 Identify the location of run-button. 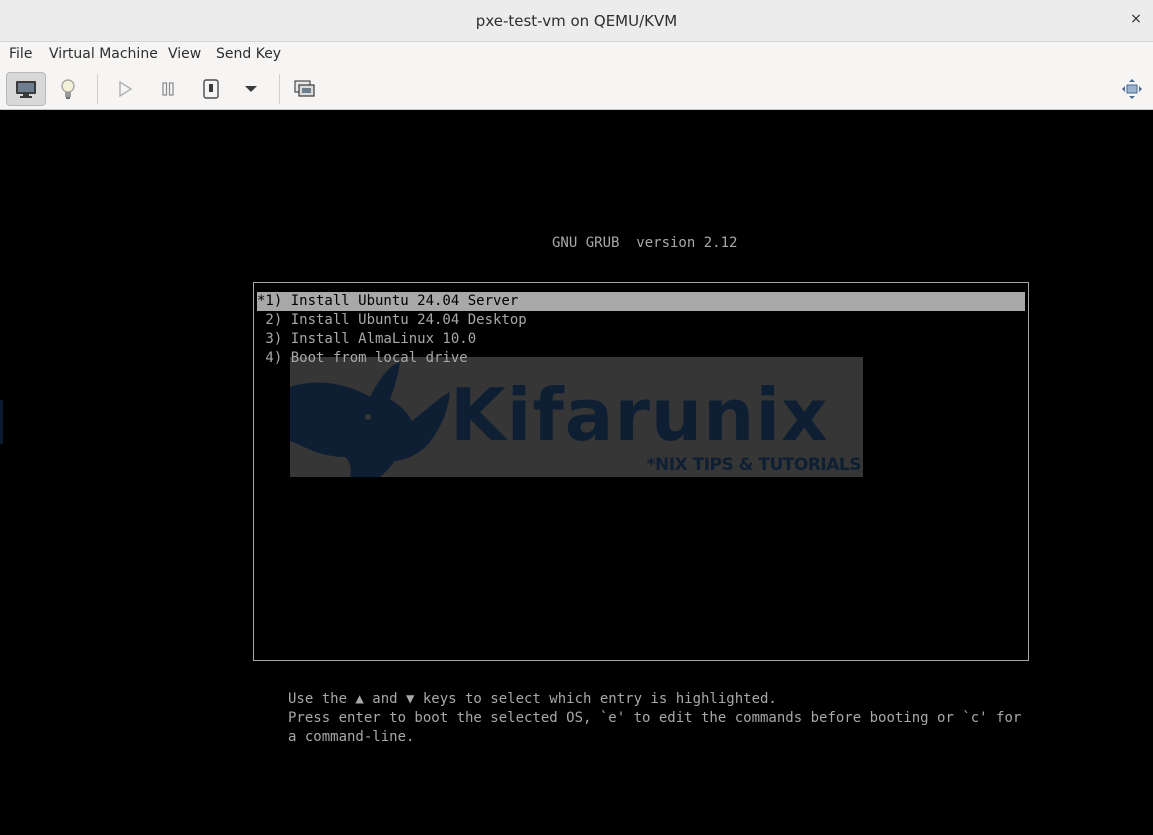
(125, 89).